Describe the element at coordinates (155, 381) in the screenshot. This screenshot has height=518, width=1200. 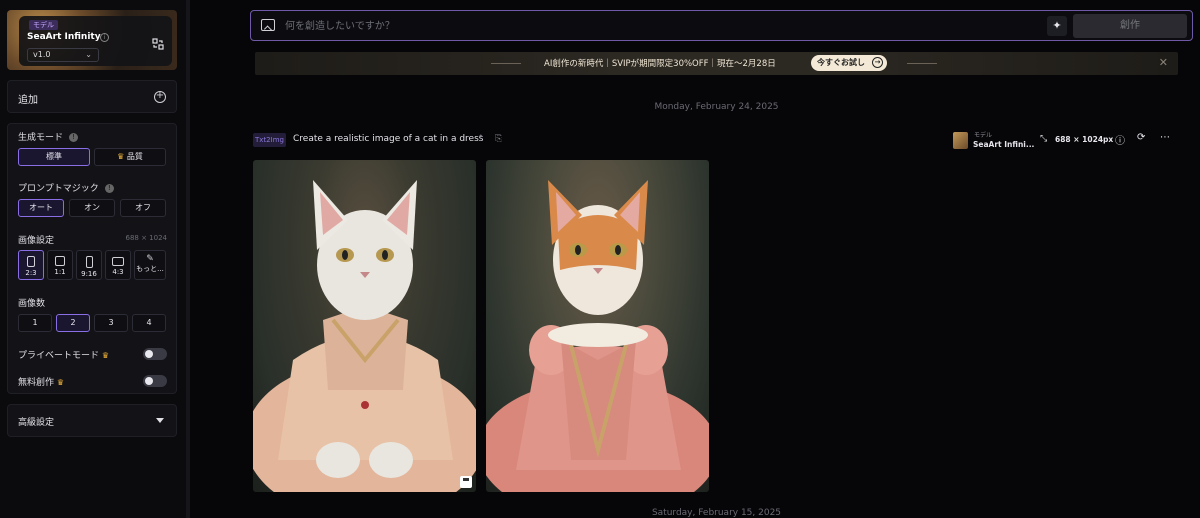
I see `free-create-toggle` at that location.